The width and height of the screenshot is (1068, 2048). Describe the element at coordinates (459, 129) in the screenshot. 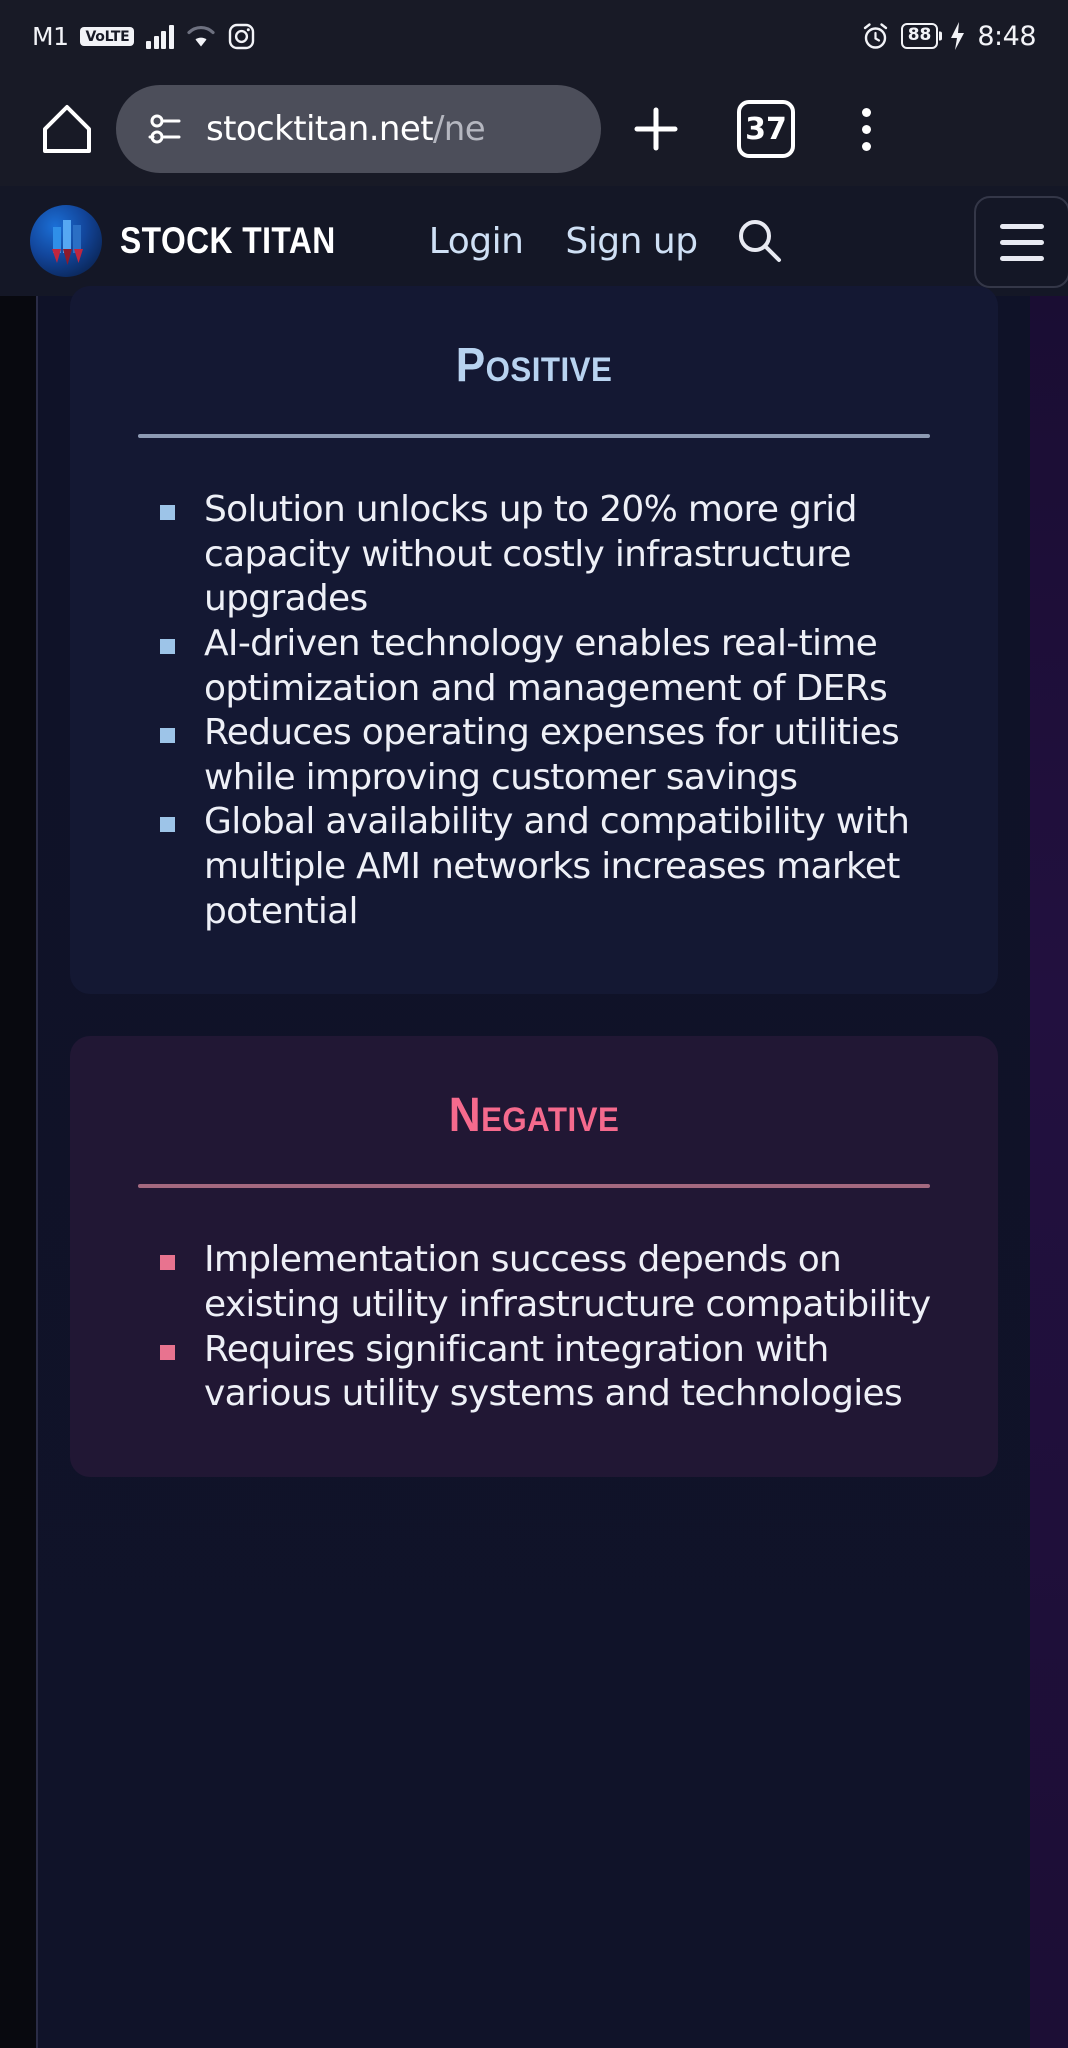

I see `url-path: /ne` at that location.